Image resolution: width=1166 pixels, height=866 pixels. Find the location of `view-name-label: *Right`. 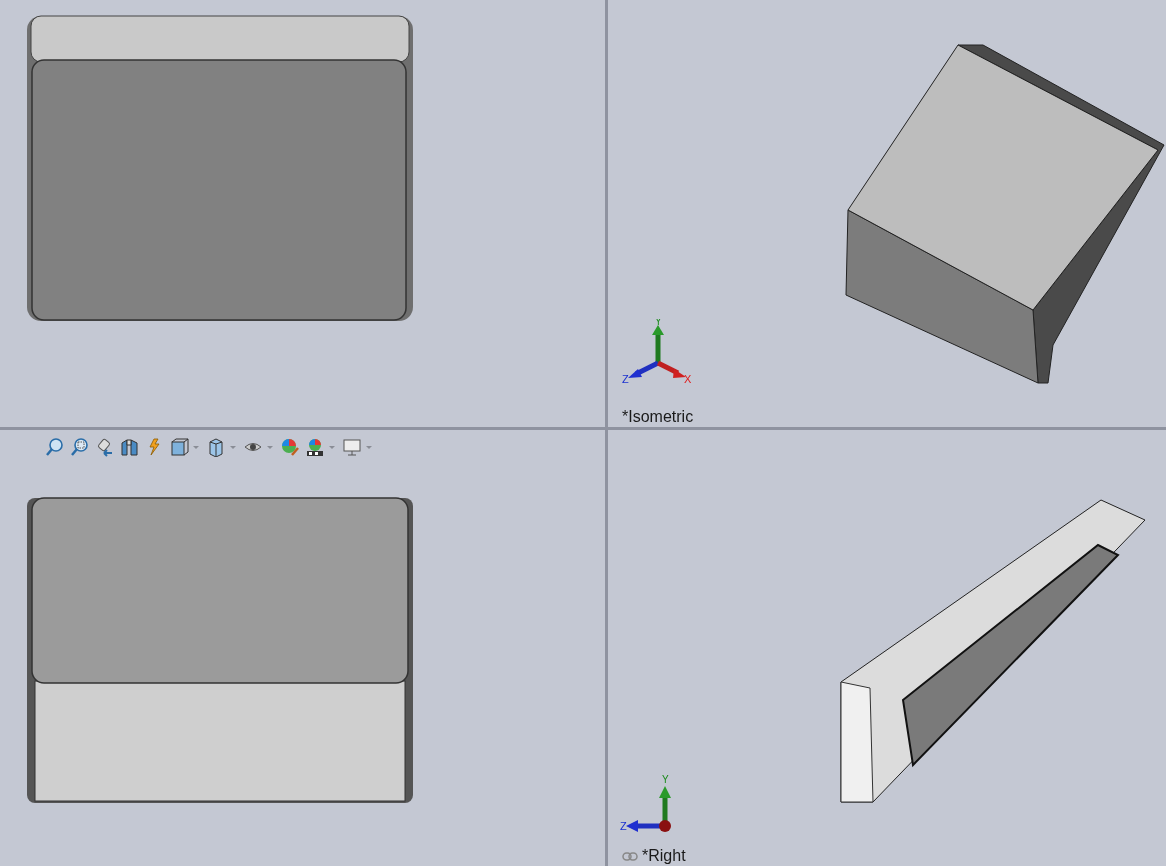

view-name-label: *Right is located at coordinates (664, 856).